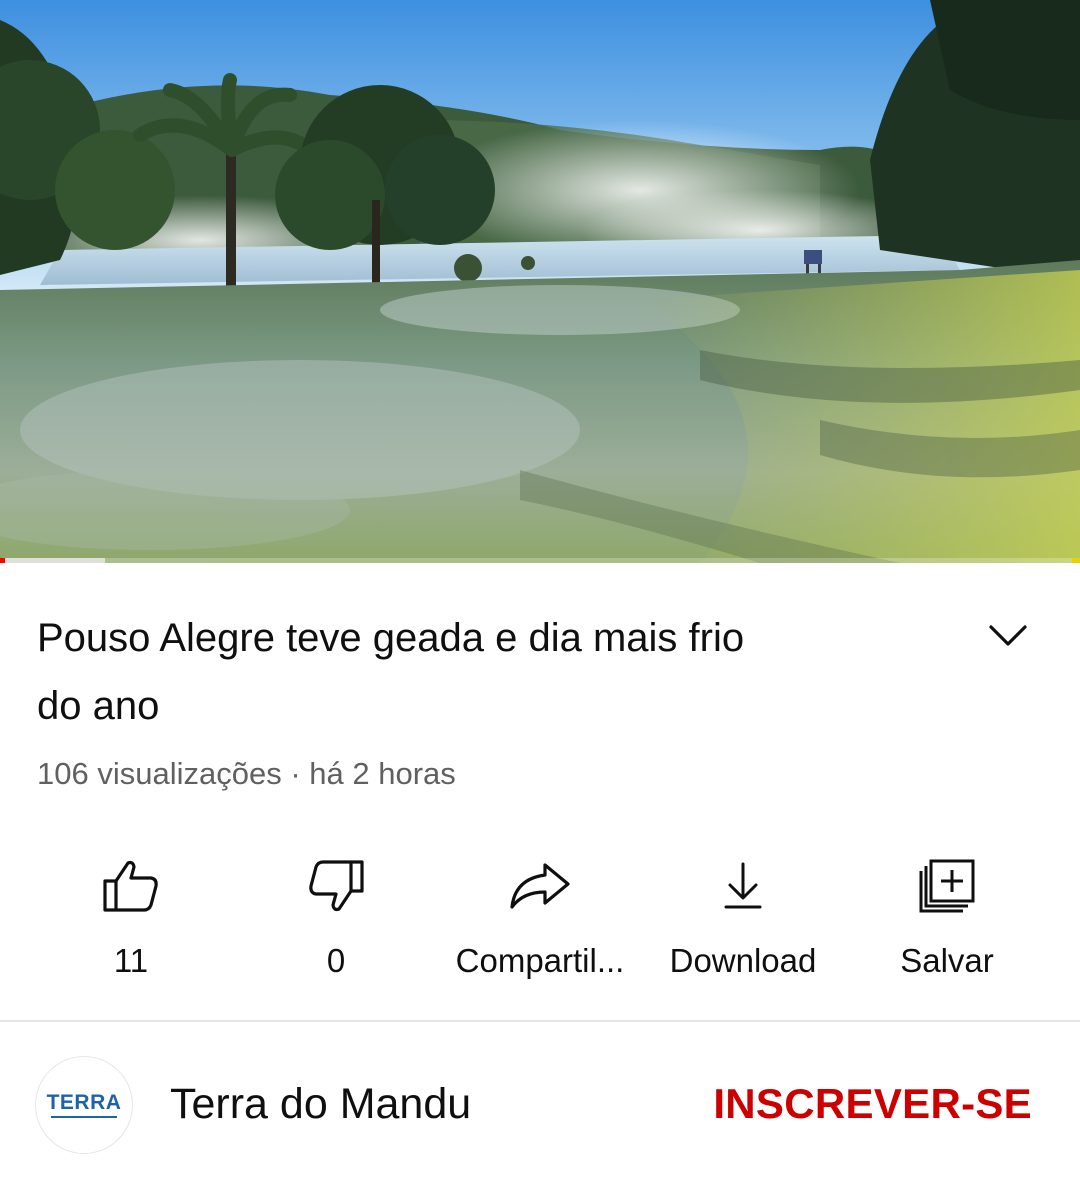  What do you see at coordinates (540, 886) in the screenshot?
I see `share-icon` at bounding box center [540, 886].